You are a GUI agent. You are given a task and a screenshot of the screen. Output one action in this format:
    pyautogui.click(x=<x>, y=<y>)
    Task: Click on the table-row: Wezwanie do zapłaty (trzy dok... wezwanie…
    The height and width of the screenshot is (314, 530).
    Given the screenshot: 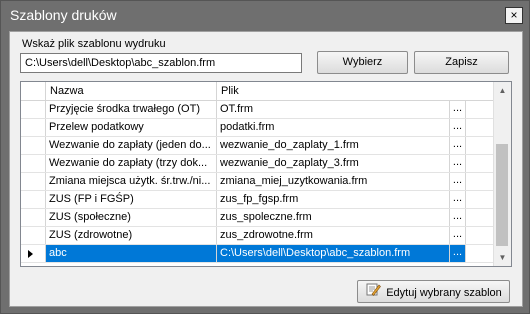 What is the action you would take?
    pyautogui.click(x=258, y=164)
    